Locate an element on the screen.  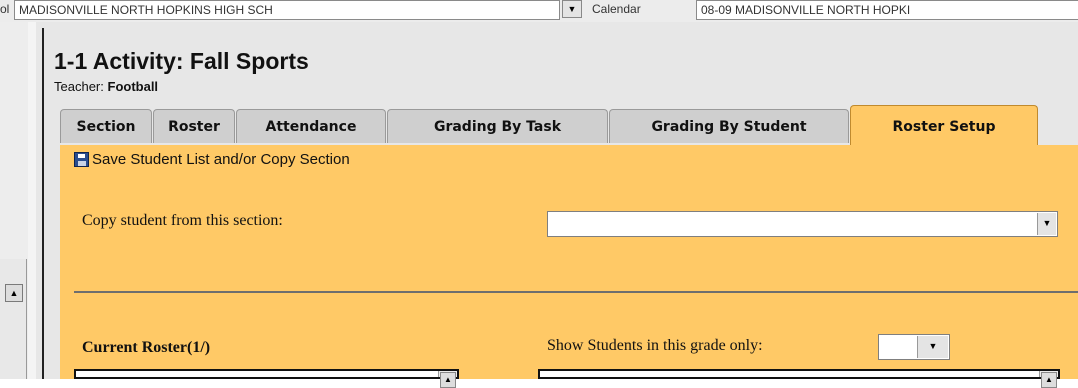
grade-filter-label: Show Students in this grade only: is located at coordinates (655, 345).